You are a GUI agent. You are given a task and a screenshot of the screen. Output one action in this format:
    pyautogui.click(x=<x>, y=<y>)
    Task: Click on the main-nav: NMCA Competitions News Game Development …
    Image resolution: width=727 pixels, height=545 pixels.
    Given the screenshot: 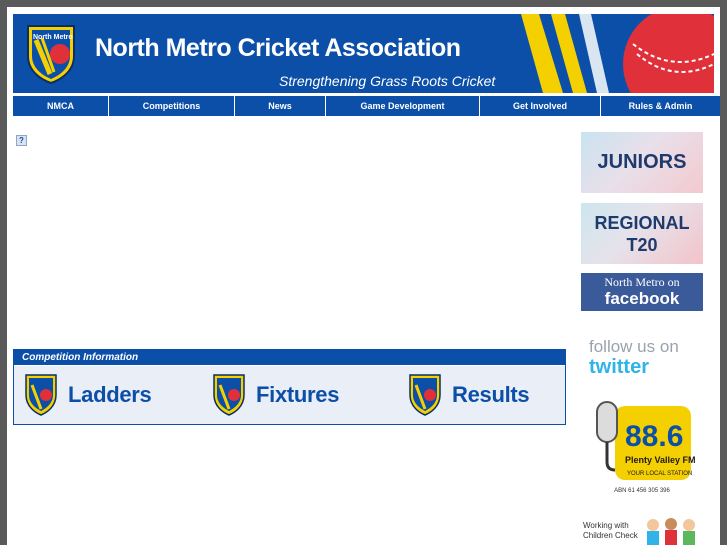 What is the action you would take?
    pyautogui.click(x=366, y=106)
    